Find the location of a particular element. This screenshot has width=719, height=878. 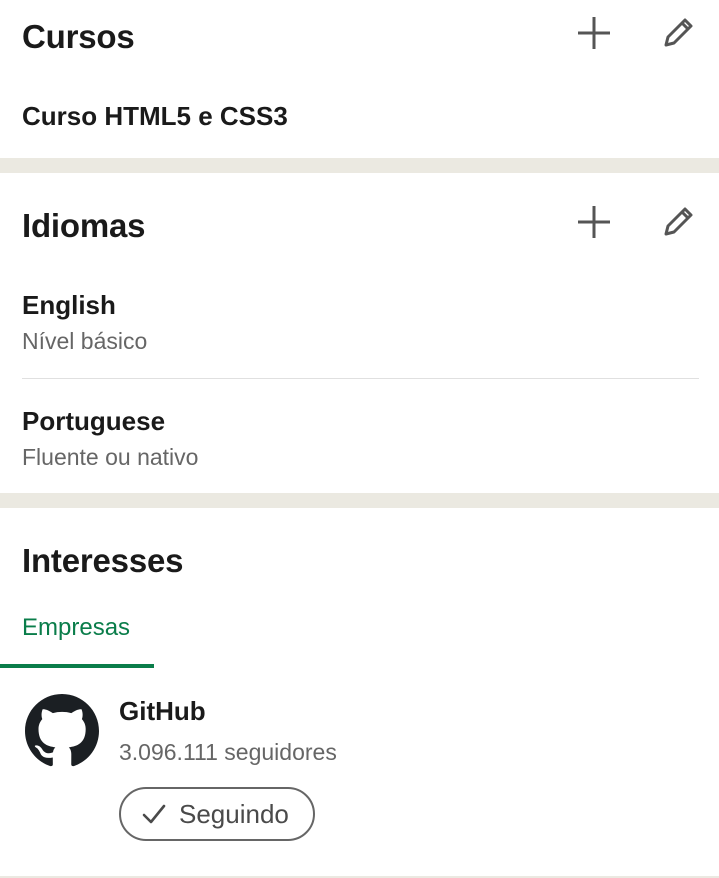

following-button-label: Seguindo is located at coordinates (234, 813).